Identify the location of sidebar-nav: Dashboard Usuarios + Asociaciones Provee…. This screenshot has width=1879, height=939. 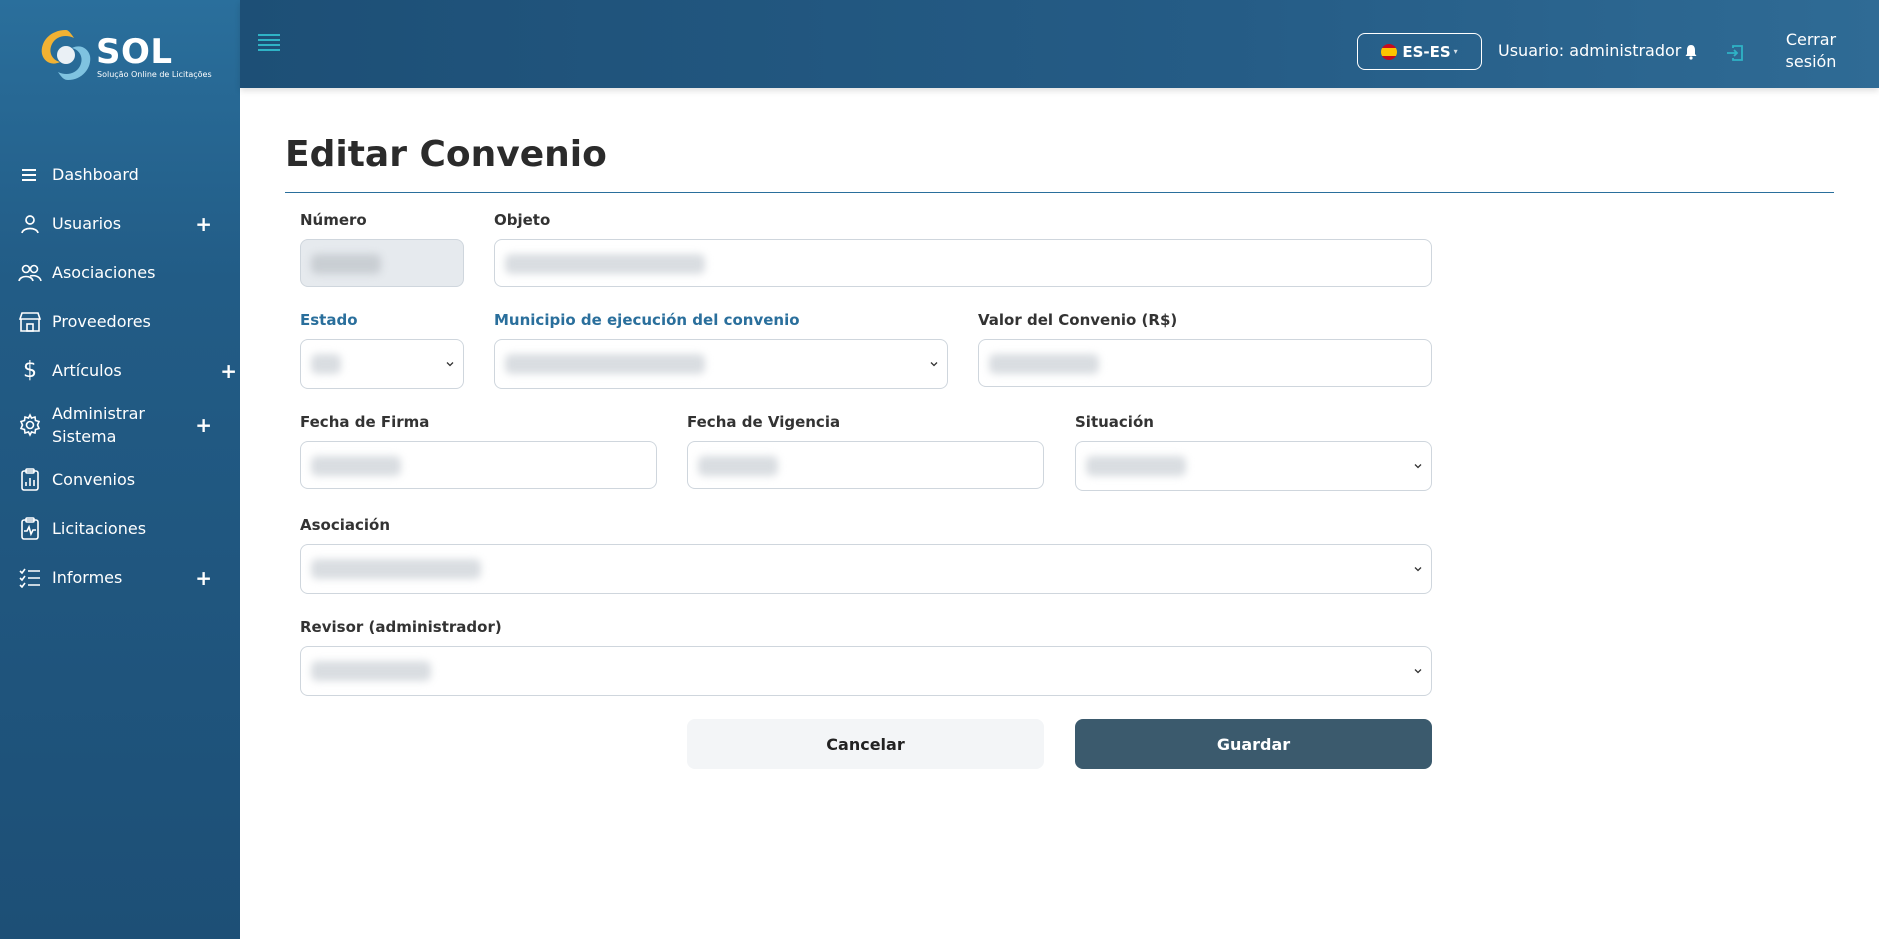
(120, 376).